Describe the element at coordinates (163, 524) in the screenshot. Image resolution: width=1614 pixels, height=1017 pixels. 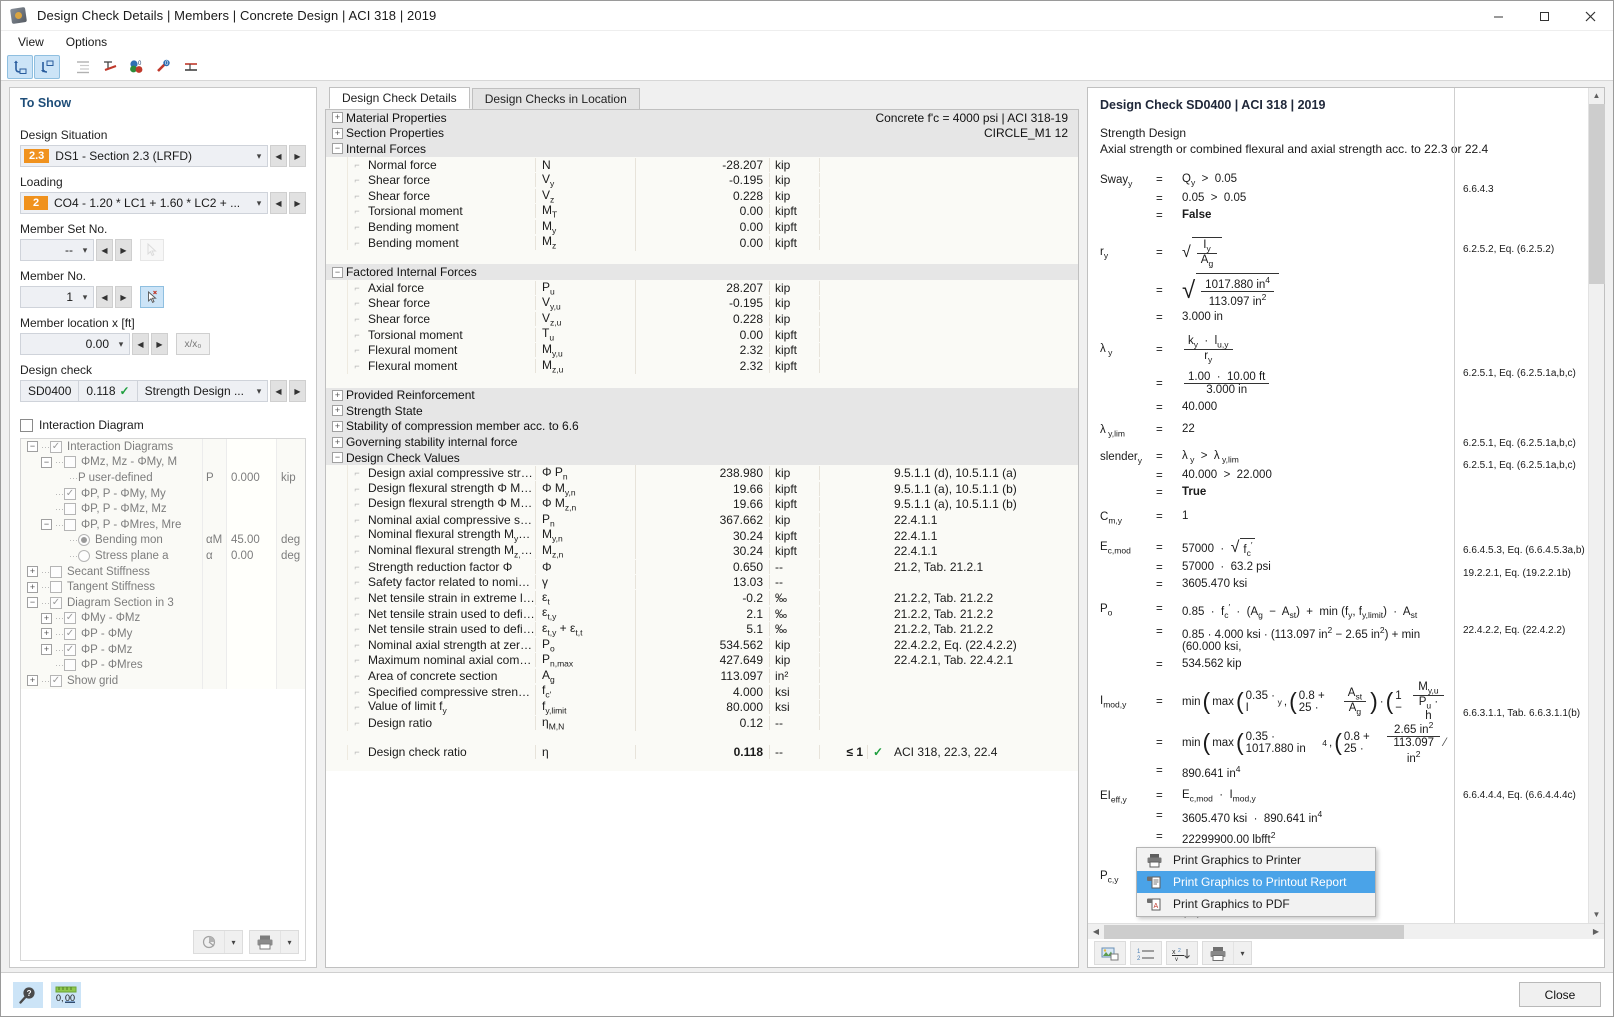
I see `tree-item: − ··· ΦP, P - ΦMres, Mre` at that location.